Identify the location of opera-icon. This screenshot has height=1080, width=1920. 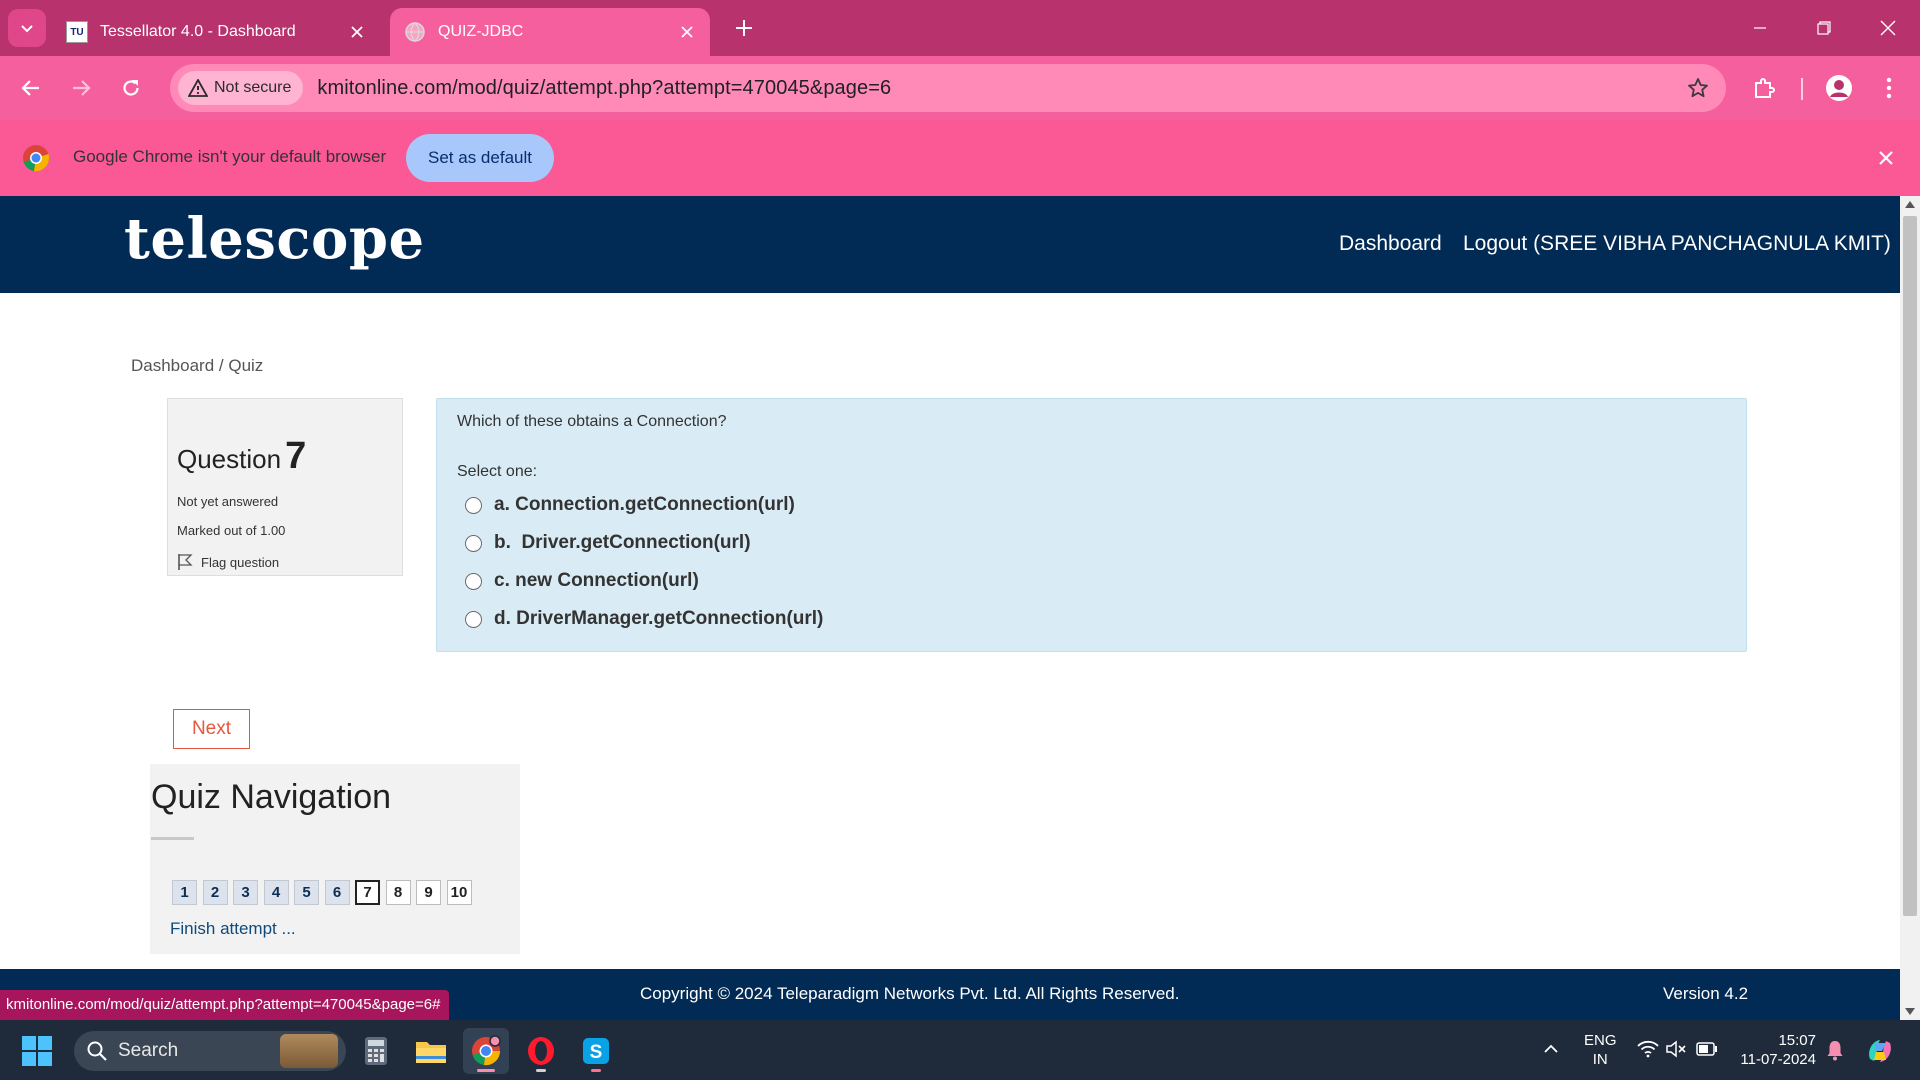
(541, 1051).